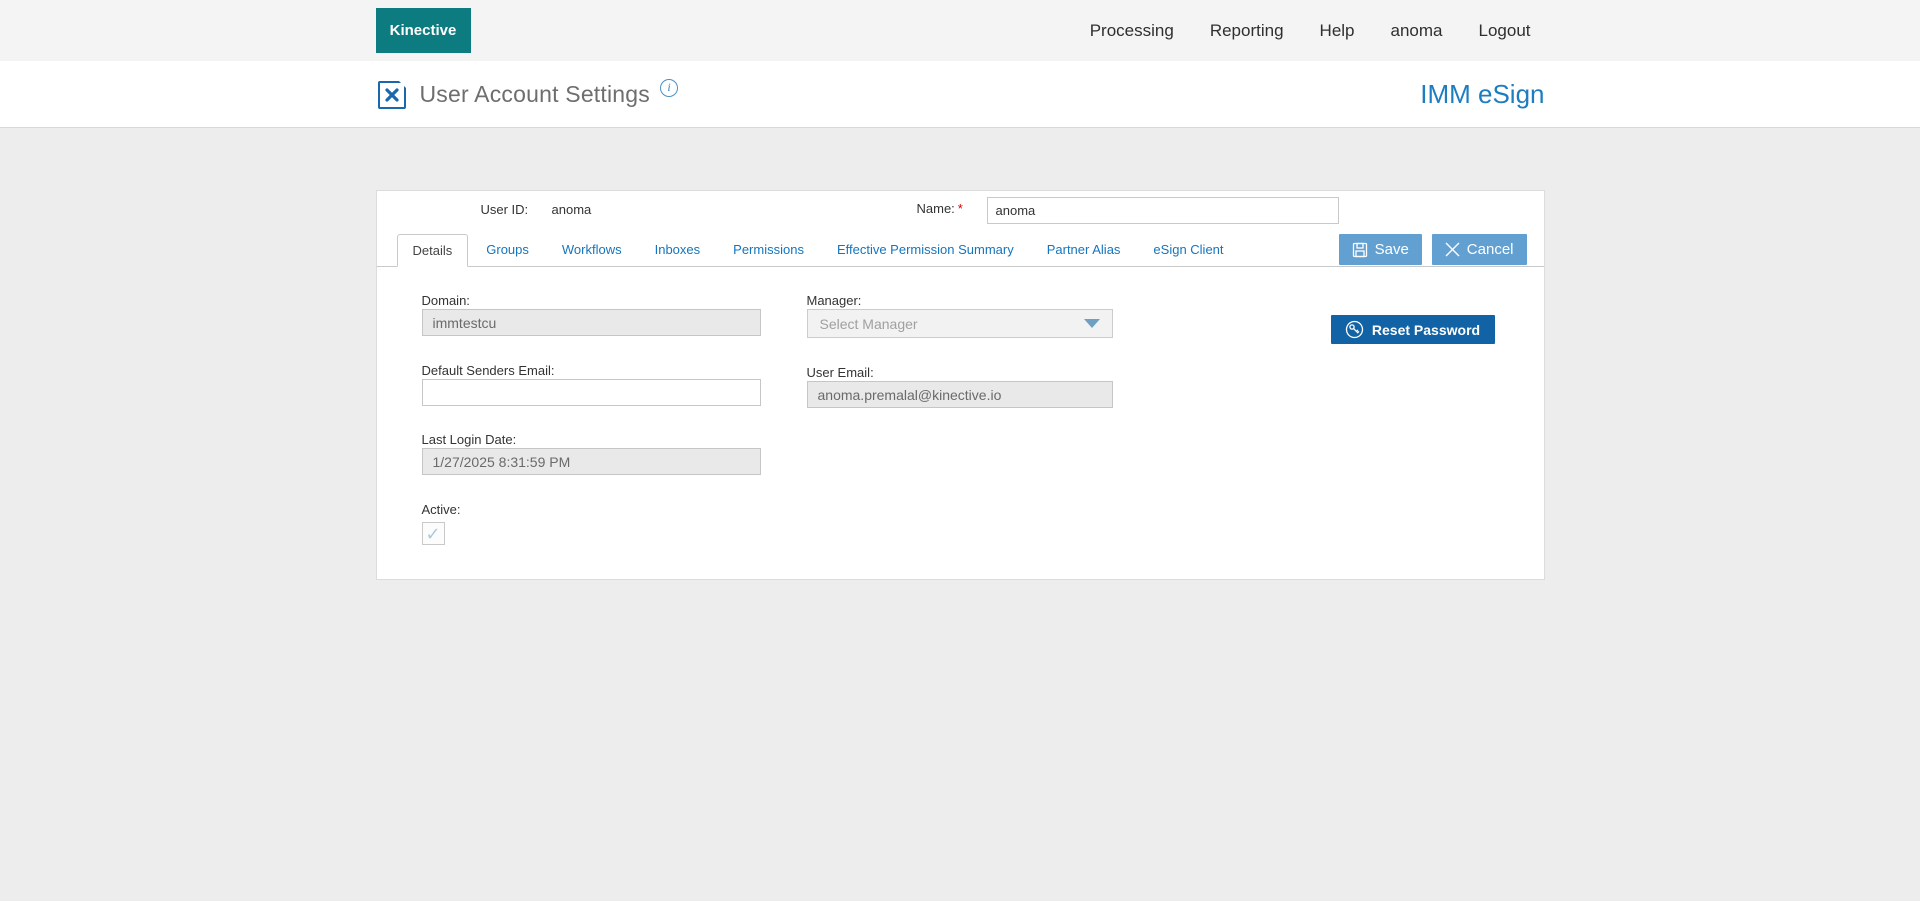 The height and width of the screenshot is (901, 1920). I want to click on cancel-x-icon, so click(1452, 249).